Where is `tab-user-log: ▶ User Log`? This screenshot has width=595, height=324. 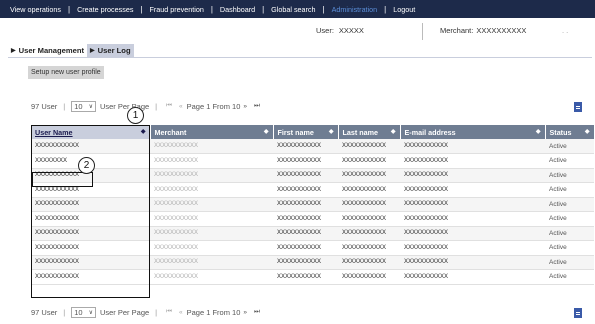
tab-user-log: ▶ User Log is located at coordinates (110, 50).